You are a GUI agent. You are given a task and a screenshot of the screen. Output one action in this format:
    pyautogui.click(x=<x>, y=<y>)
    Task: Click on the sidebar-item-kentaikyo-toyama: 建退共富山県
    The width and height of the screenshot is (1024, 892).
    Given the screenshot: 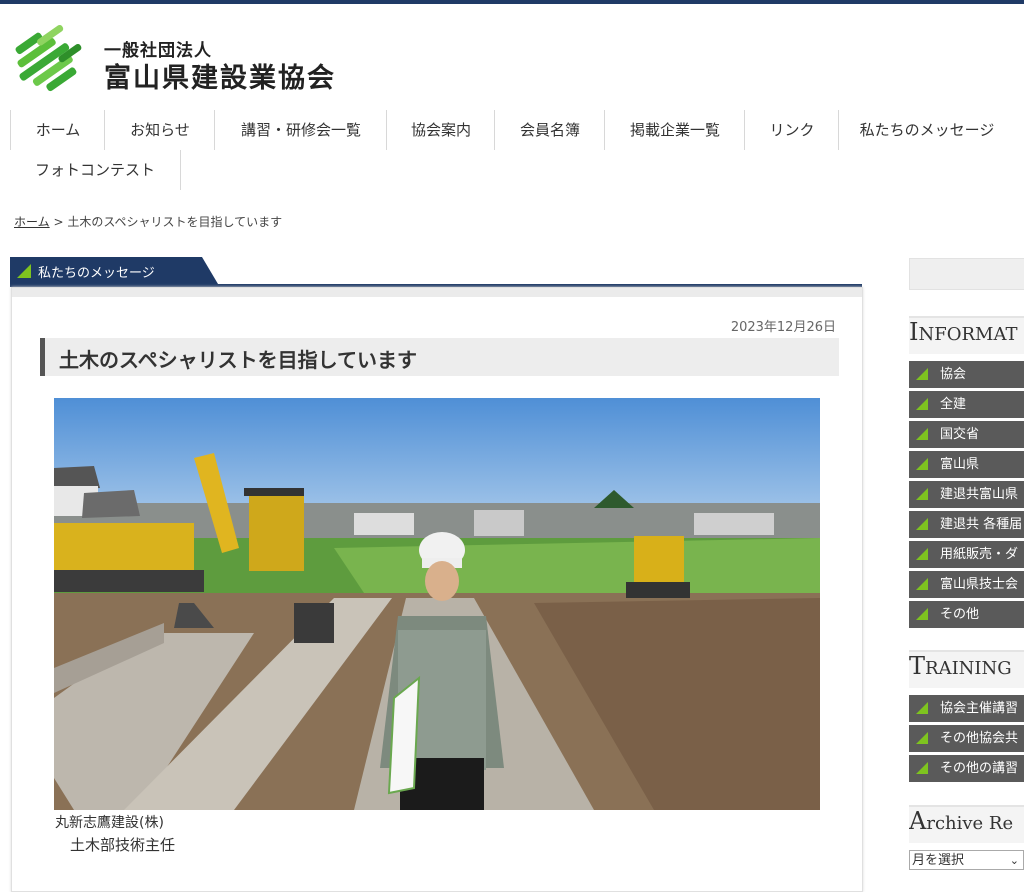 What is the action you would take?
    pyautogui.click(x=966, y=494)
    